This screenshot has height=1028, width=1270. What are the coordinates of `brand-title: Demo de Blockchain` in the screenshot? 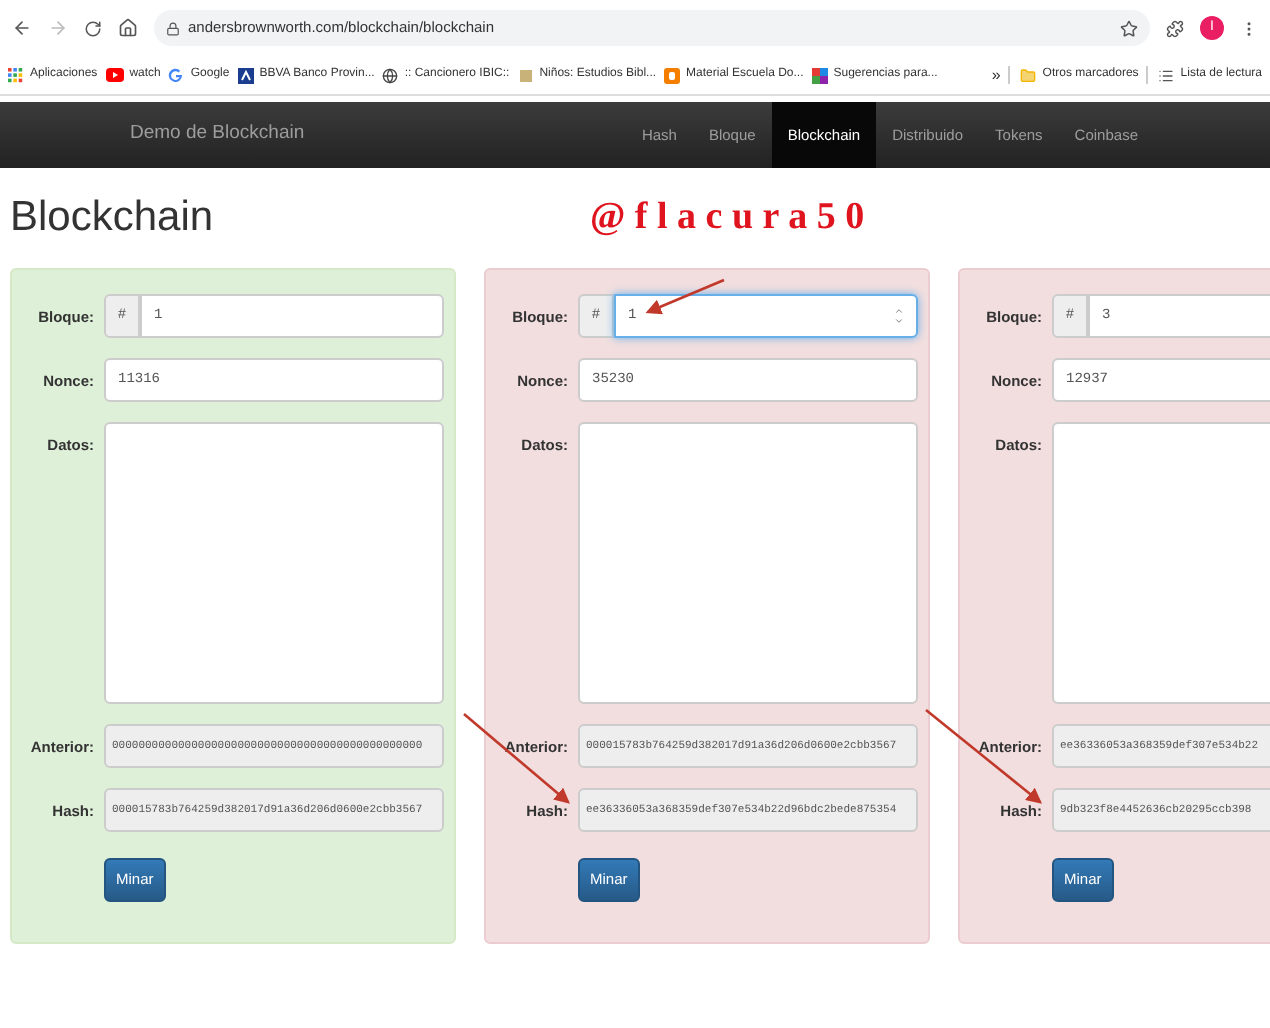 It's located at (217, 135).